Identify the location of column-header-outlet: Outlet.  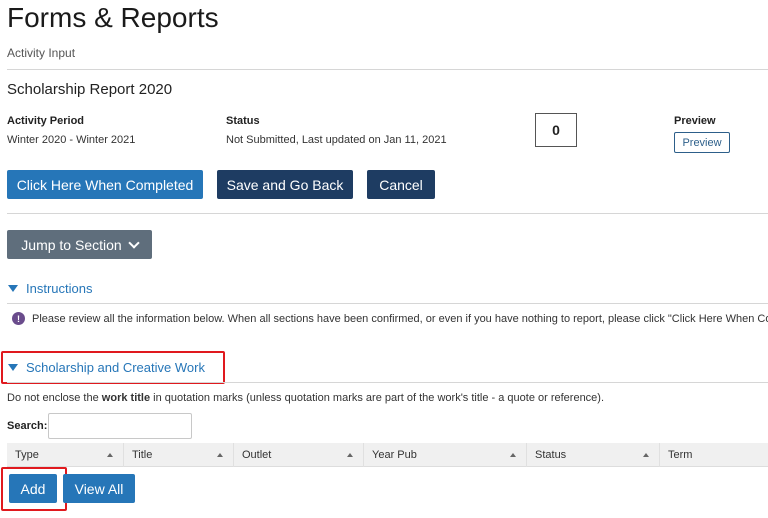
(299, 455).